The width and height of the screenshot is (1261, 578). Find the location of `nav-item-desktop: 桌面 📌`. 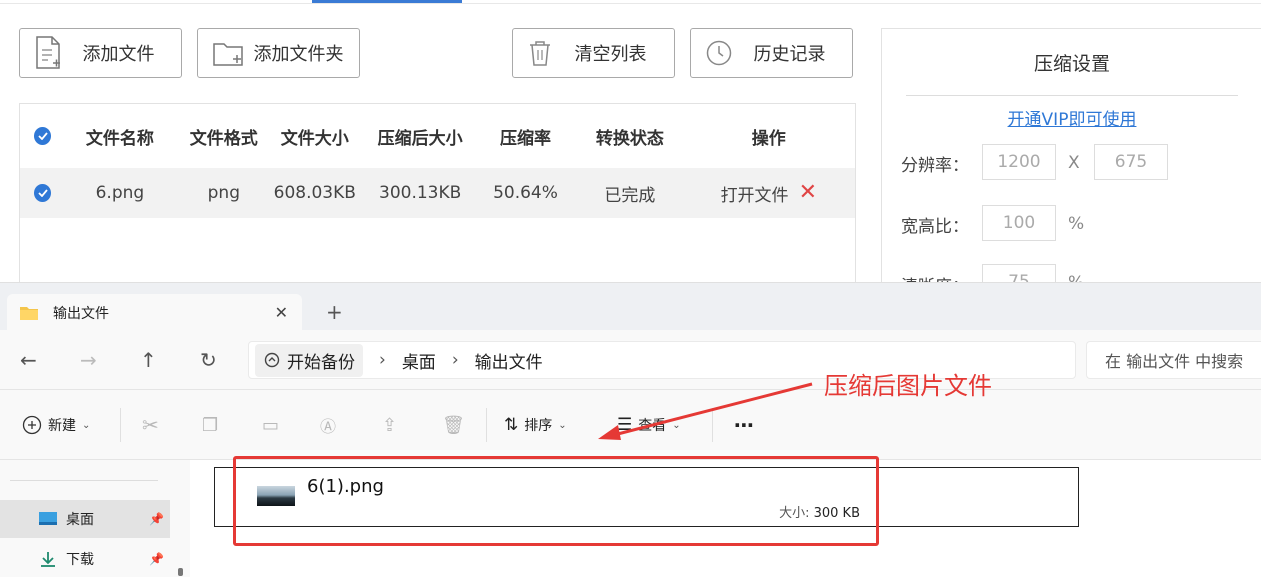

nav-item-desktop: 桌面 📌 is located at coordinates (85, 519).